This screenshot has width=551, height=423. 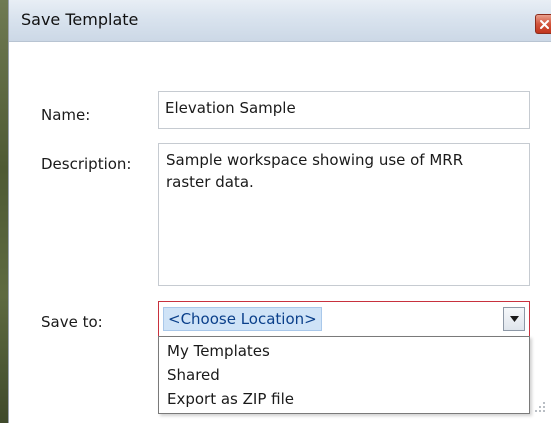 I want to click on dropdown-option-export-zip: Export as ZIP file, so click(x=230, y=399).